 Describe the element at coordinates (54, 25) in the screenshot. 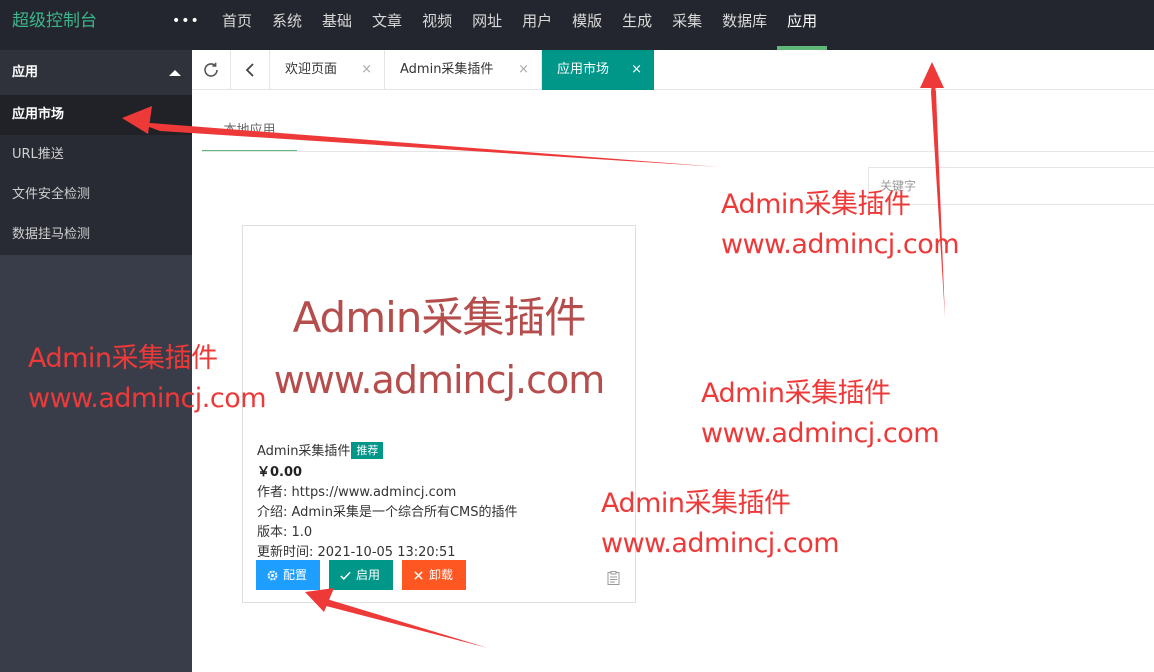

I see `brand-logo: 超级控制台` at that location.